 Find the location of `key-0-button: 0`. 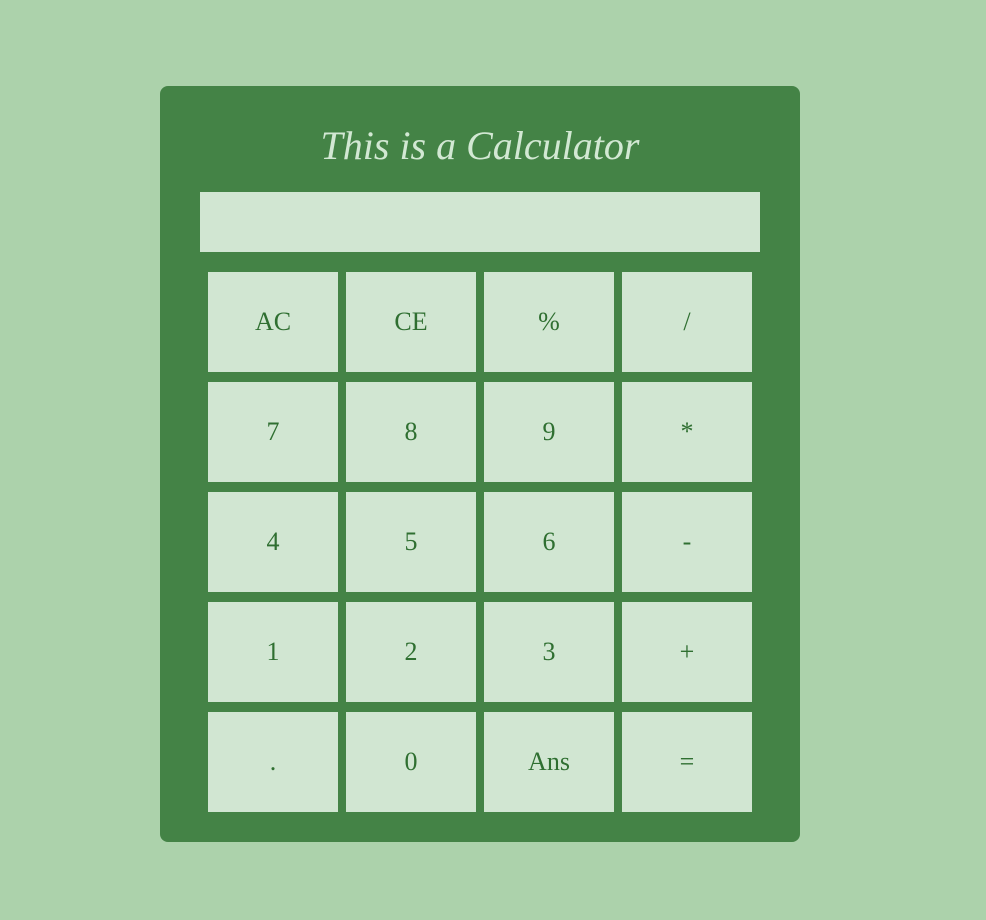

key-0-button: 0 is located at coordinates (411, 762).